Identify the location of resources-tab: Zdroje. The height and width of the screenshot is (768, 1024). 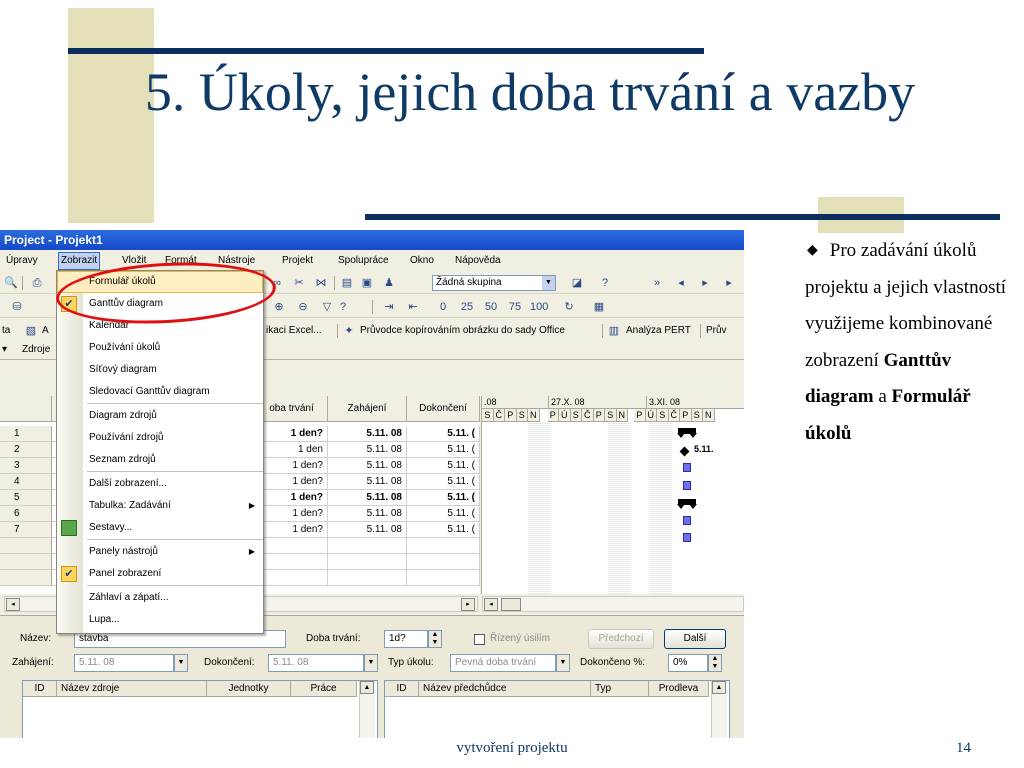
(36, 350).